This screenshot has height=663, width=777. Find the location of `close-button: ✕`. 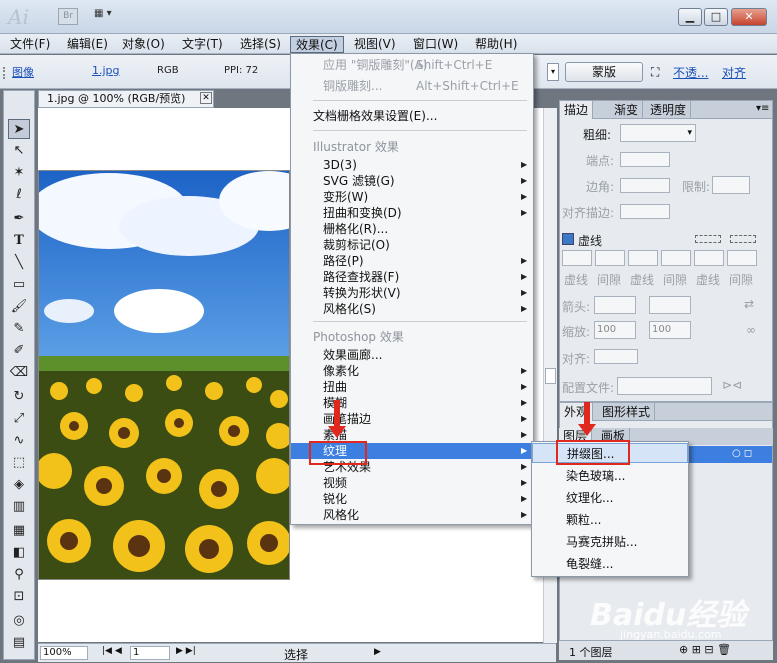

close-button: ✕ is located at coordinates (749, 17).